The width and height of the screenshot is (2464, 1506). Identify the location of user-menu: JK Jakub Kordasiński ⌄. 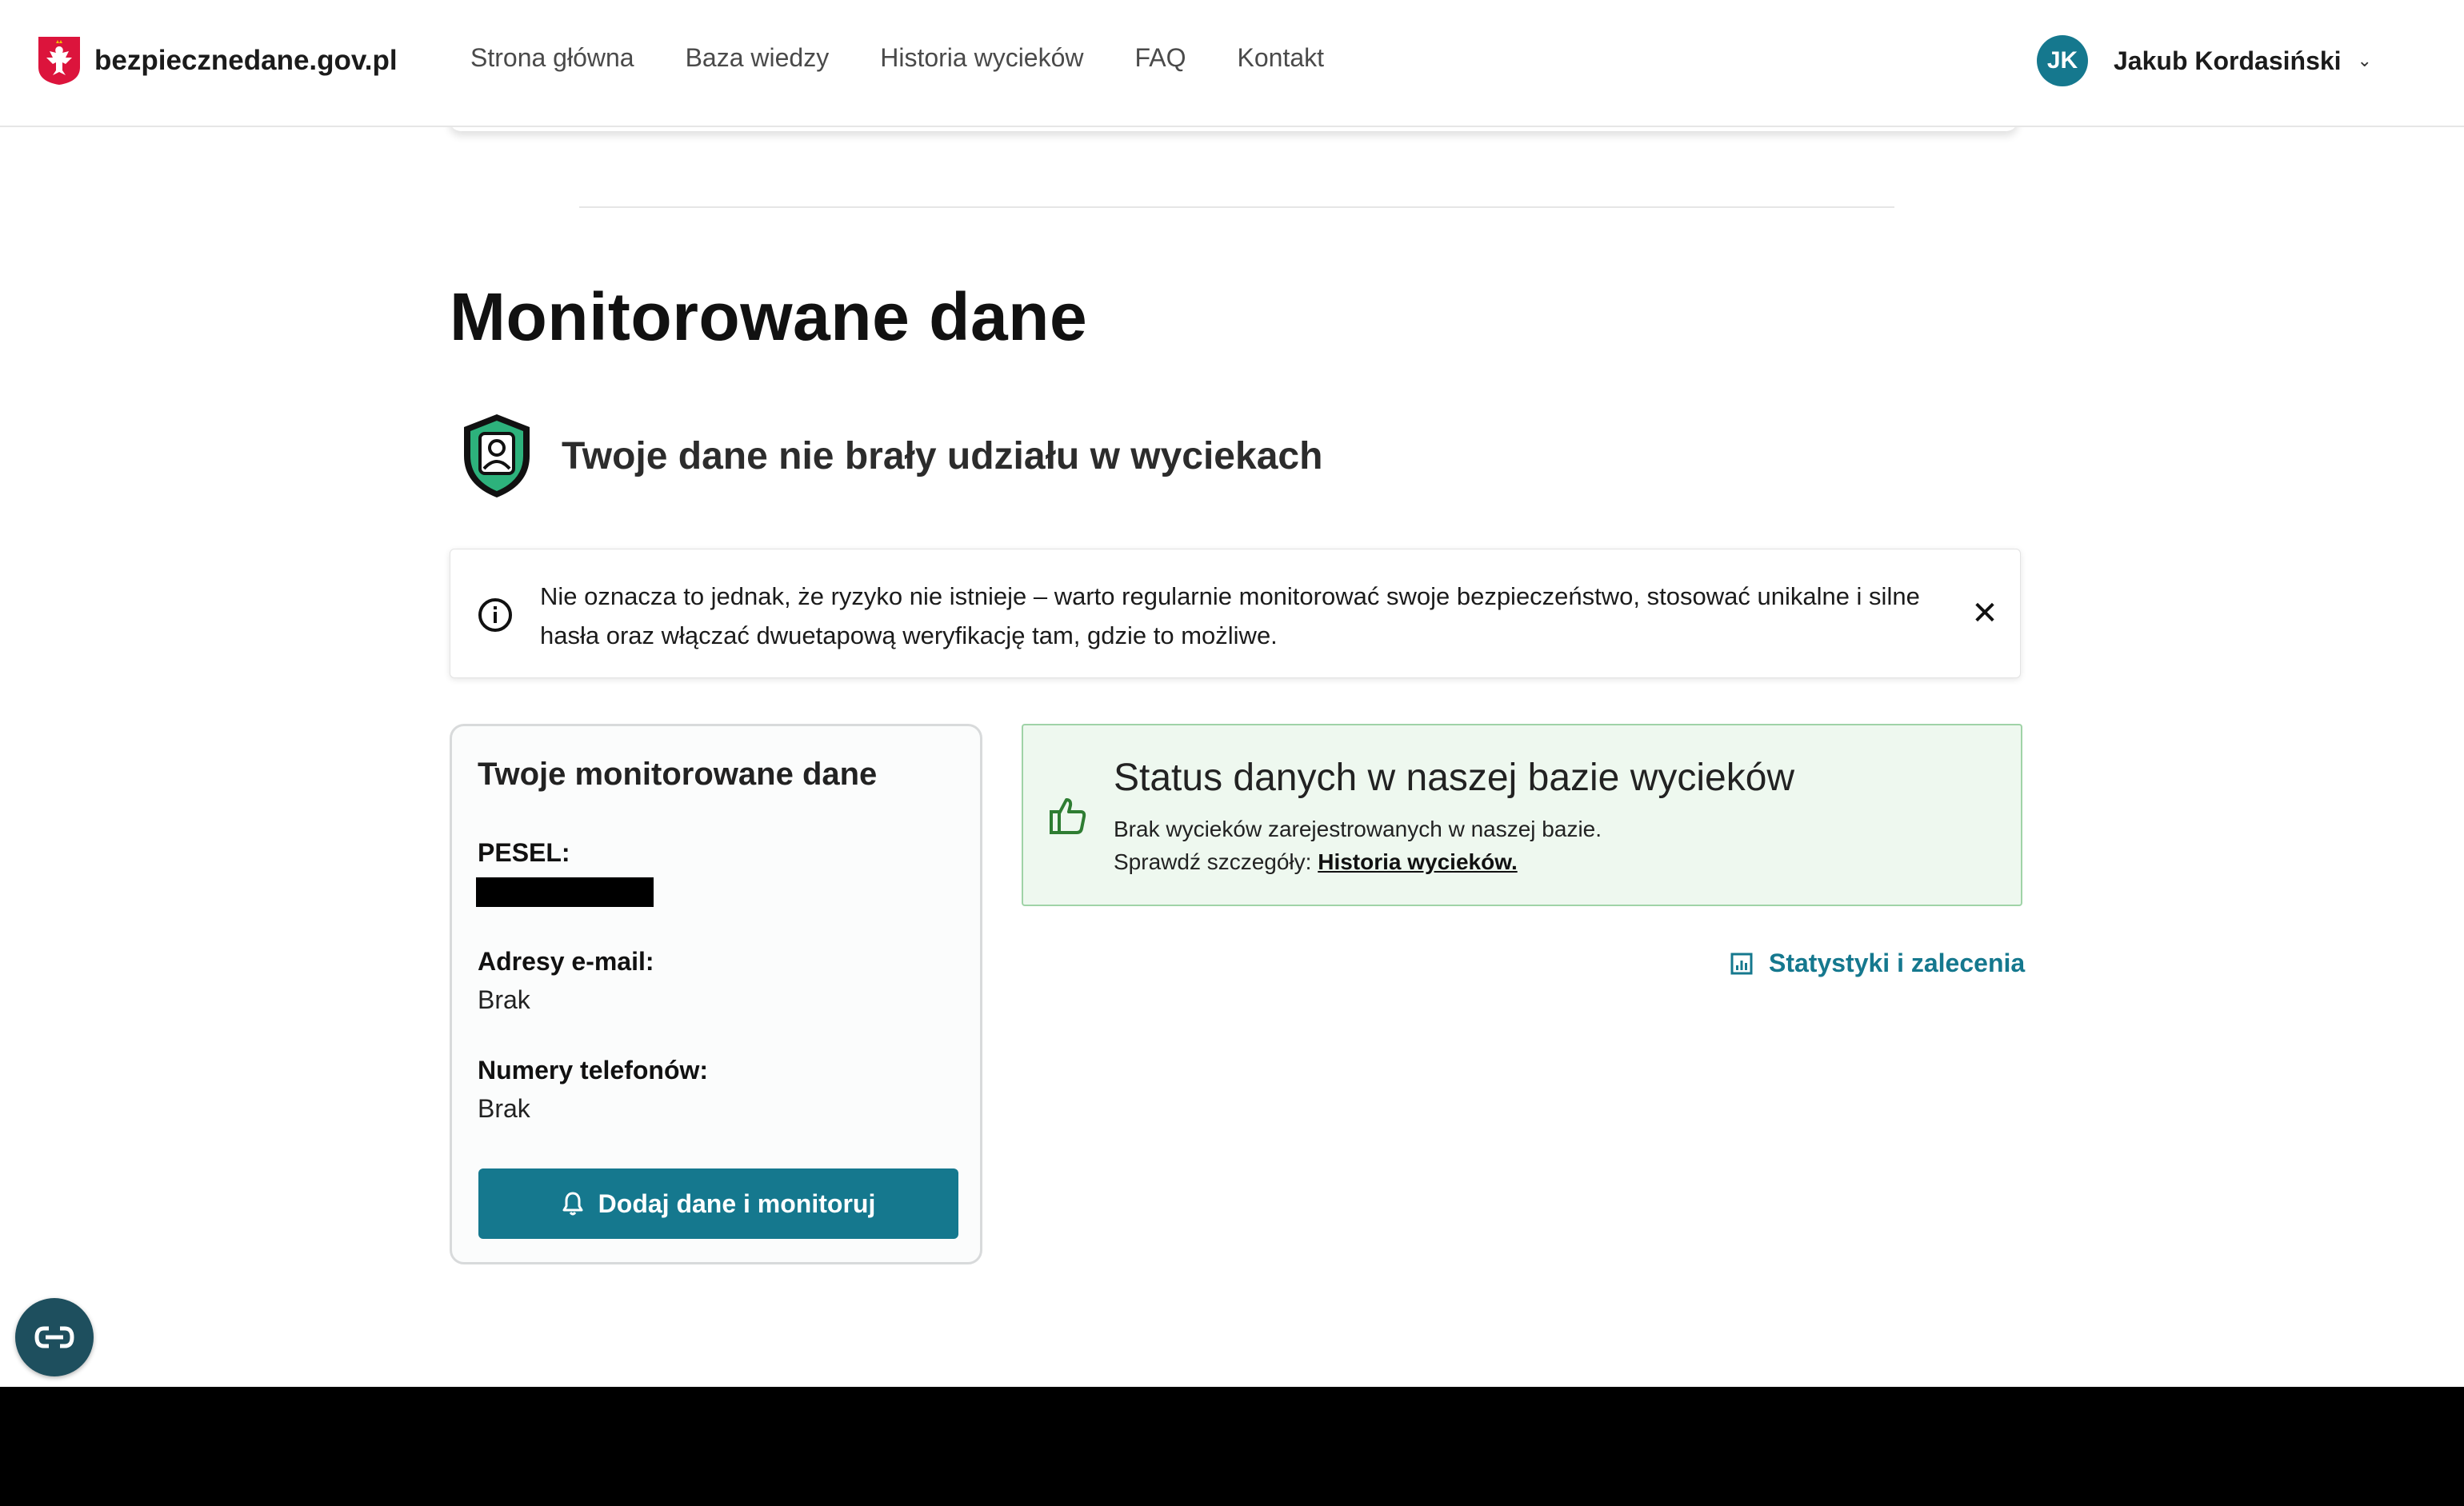
(2204, 60).